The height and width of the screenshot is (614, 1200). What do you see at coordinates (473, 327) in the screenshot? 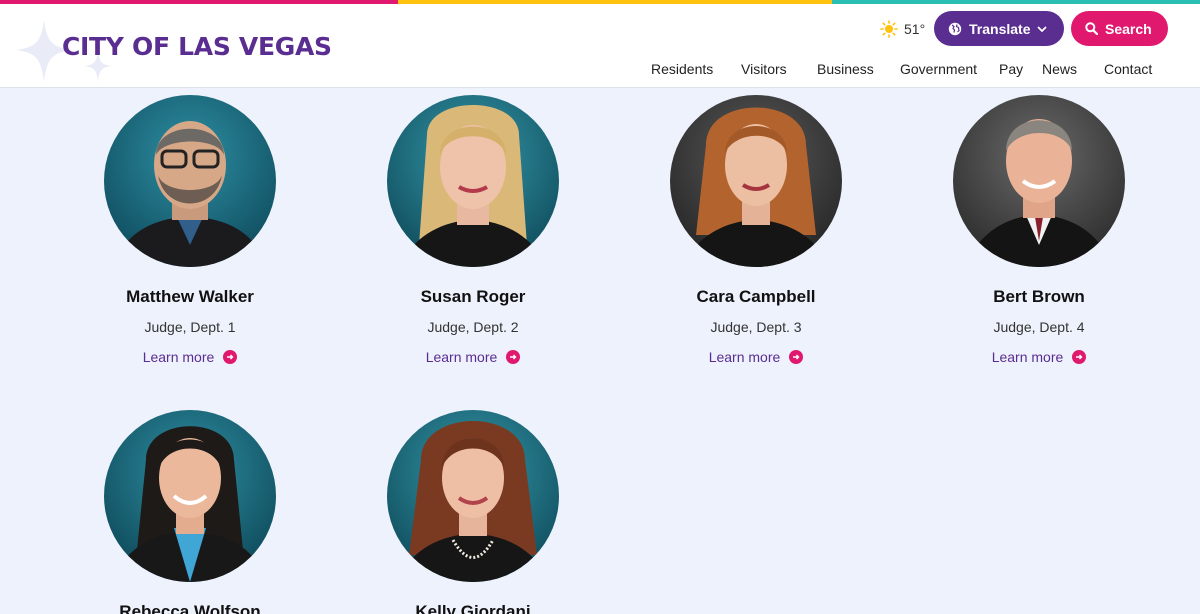
I see `judge-title: Judge, Dept. 2` at bounding box center [473, 327].